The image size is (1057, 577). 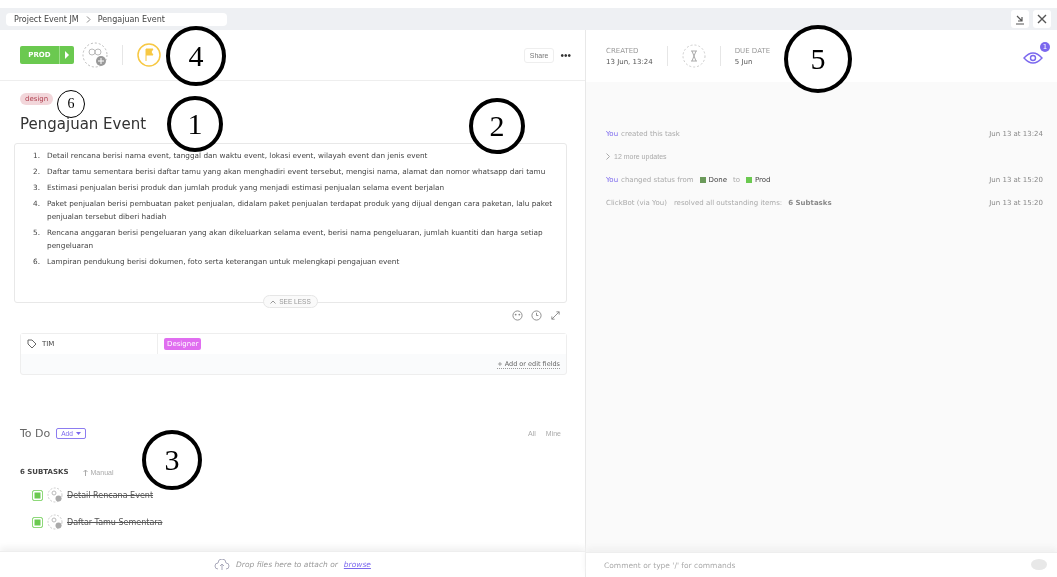 I want to click on annotation-circle: 6, so click(x=71, y=104).